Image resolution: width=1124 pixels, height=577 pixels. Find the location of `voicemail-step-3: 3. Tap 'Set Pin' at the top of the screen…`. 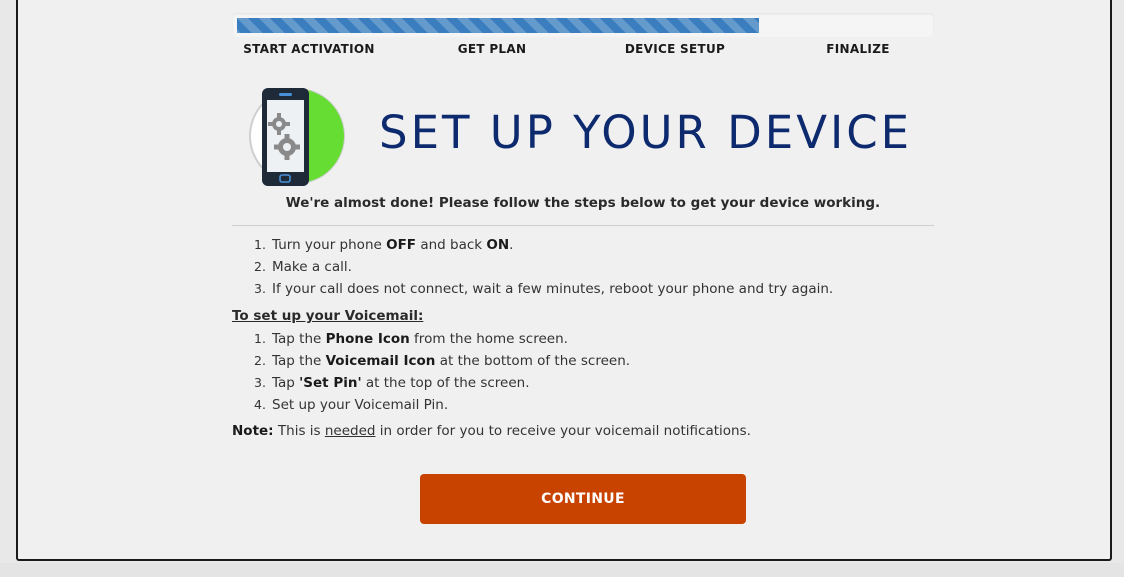

voicemail-step-3: 3. Tap 'Set Pin' at the top of the screen… is located at coordinates (442, 383).